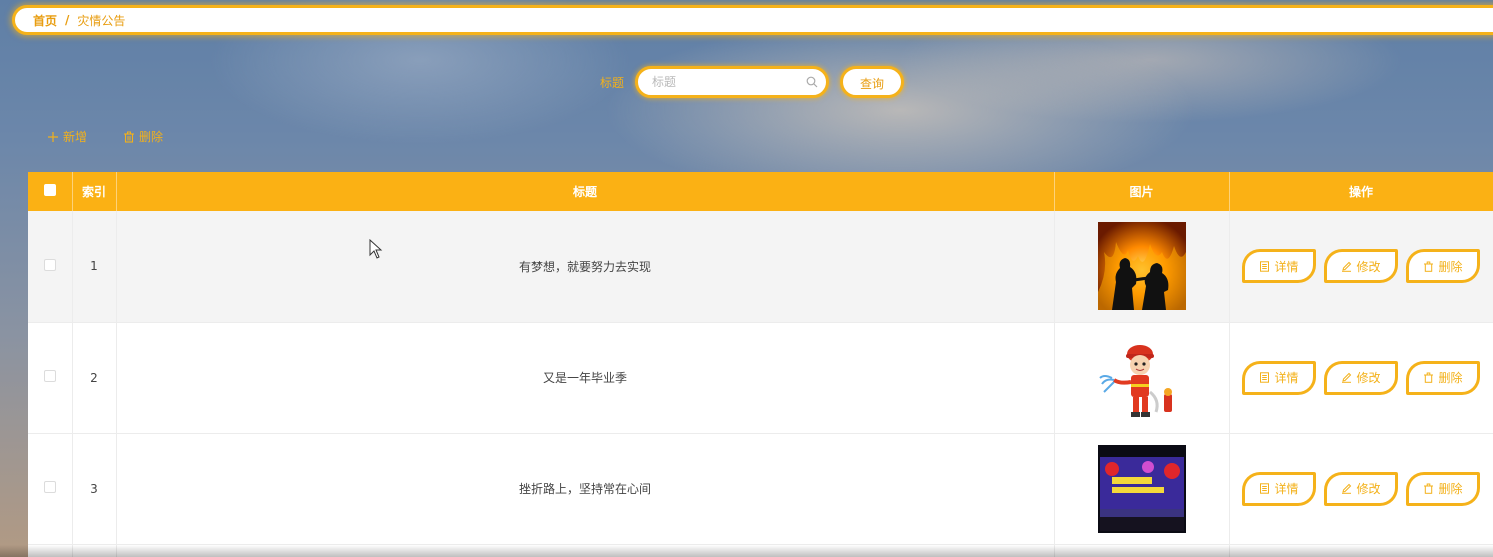  Describe the element at coordinates (94, 191) in the screenshot. I see `header-index: 索引` at that location.